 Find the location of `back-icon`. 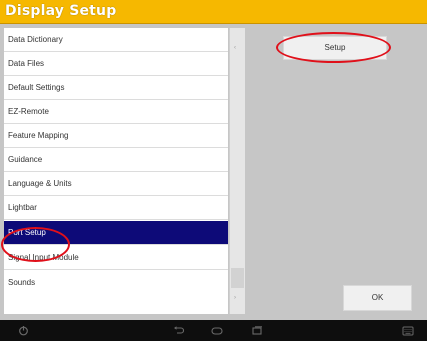

back-icon is located at coordinates (178, 330).